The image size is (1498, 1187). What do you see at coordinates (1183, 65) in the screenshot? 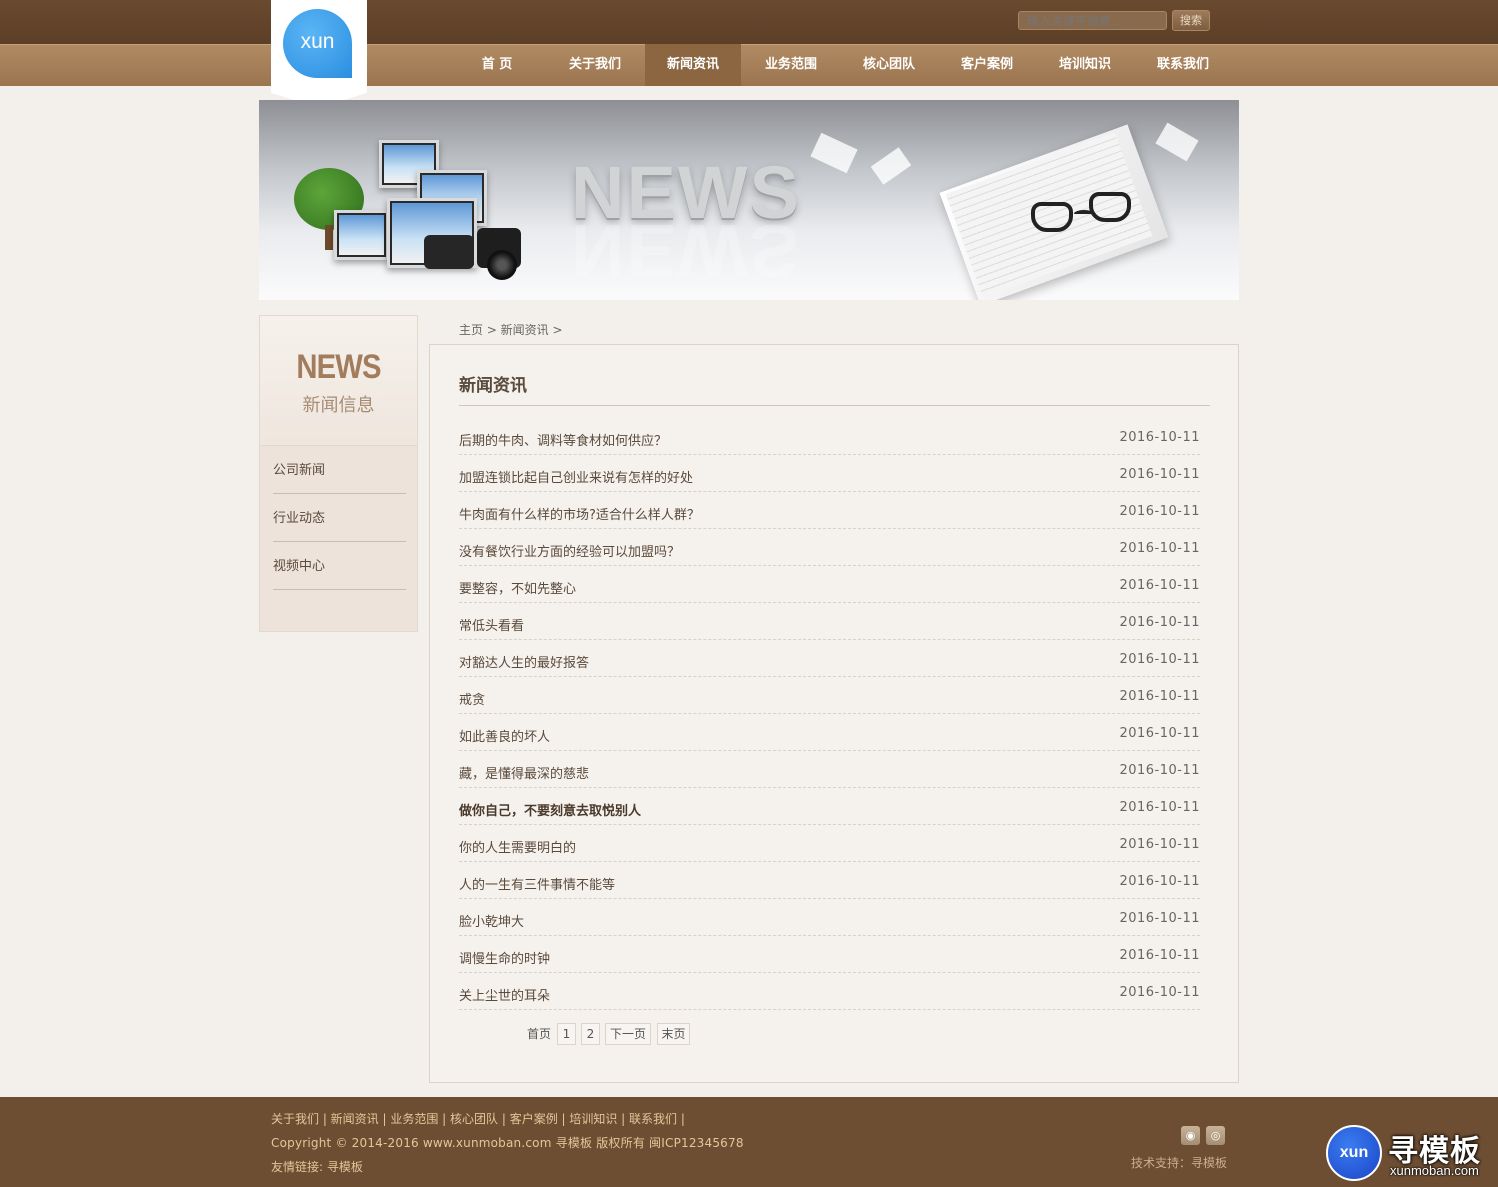
I see `nav-contact: 联系我们` at bounding box center [1183, 65].